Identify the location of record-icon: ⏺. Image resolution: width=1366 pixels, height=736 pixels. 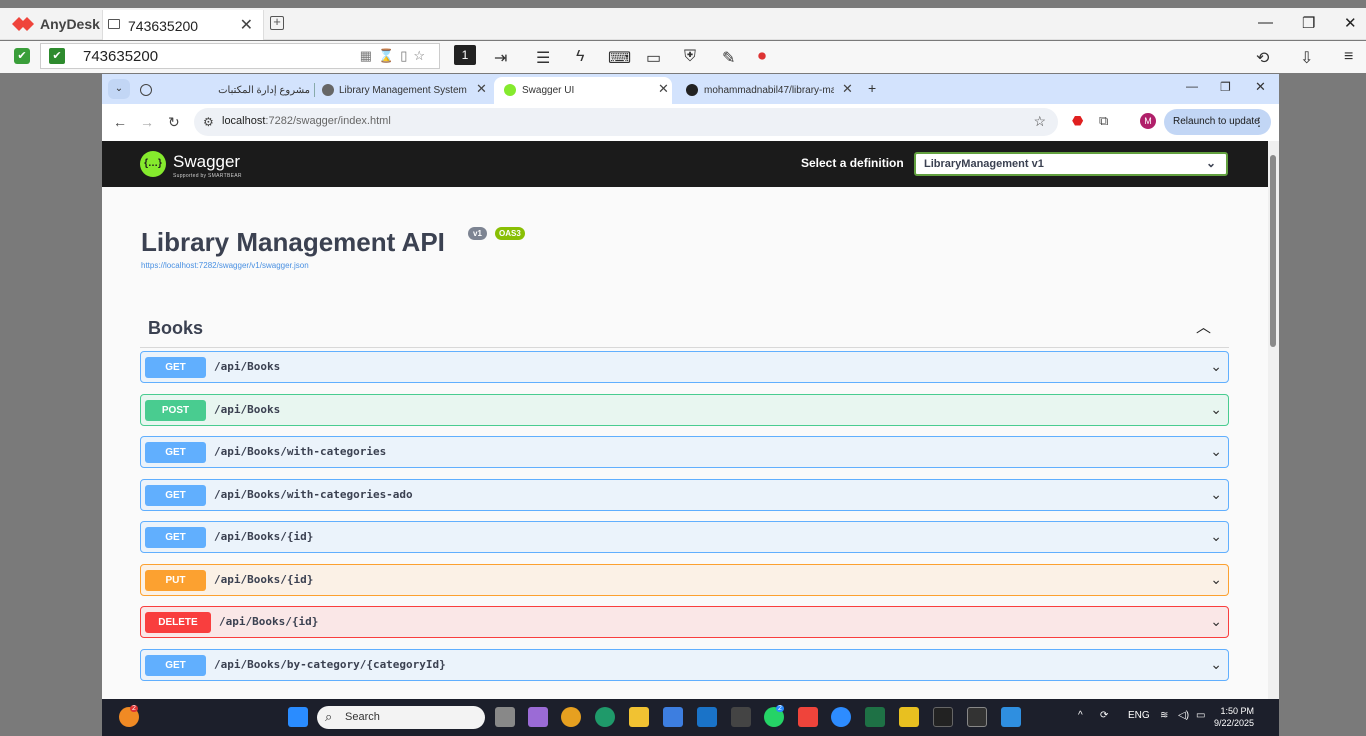
(762, 57).